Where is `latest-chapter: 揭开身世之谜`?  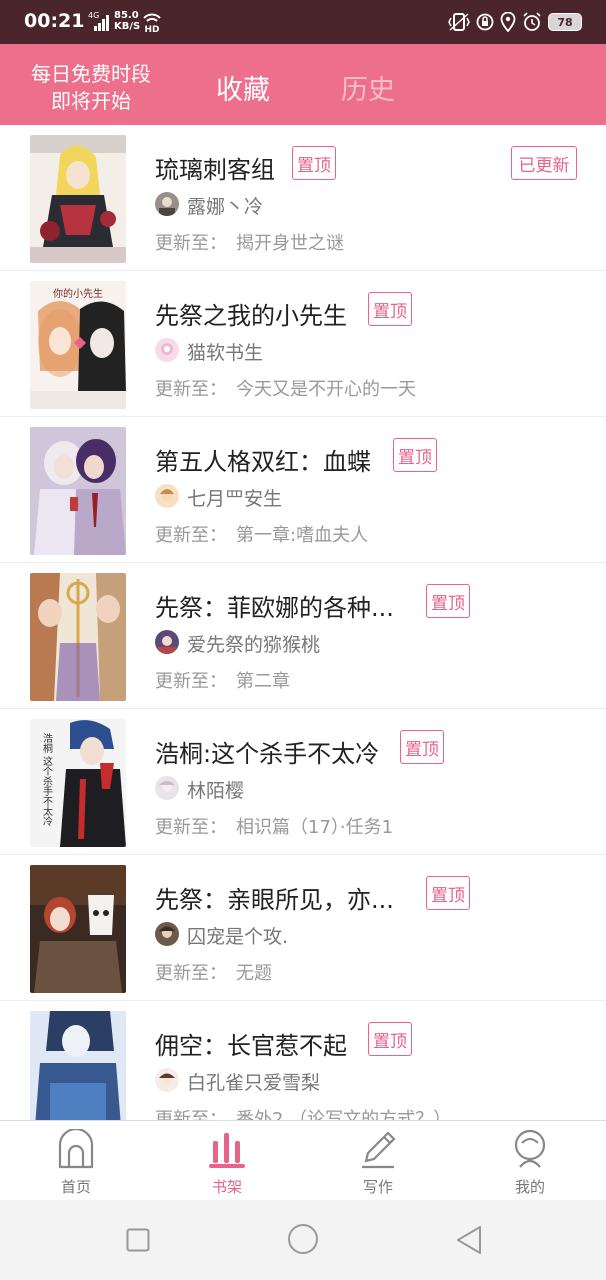 latest-chapter: 揭开身世之谜 is located at coordinates (290, 243).